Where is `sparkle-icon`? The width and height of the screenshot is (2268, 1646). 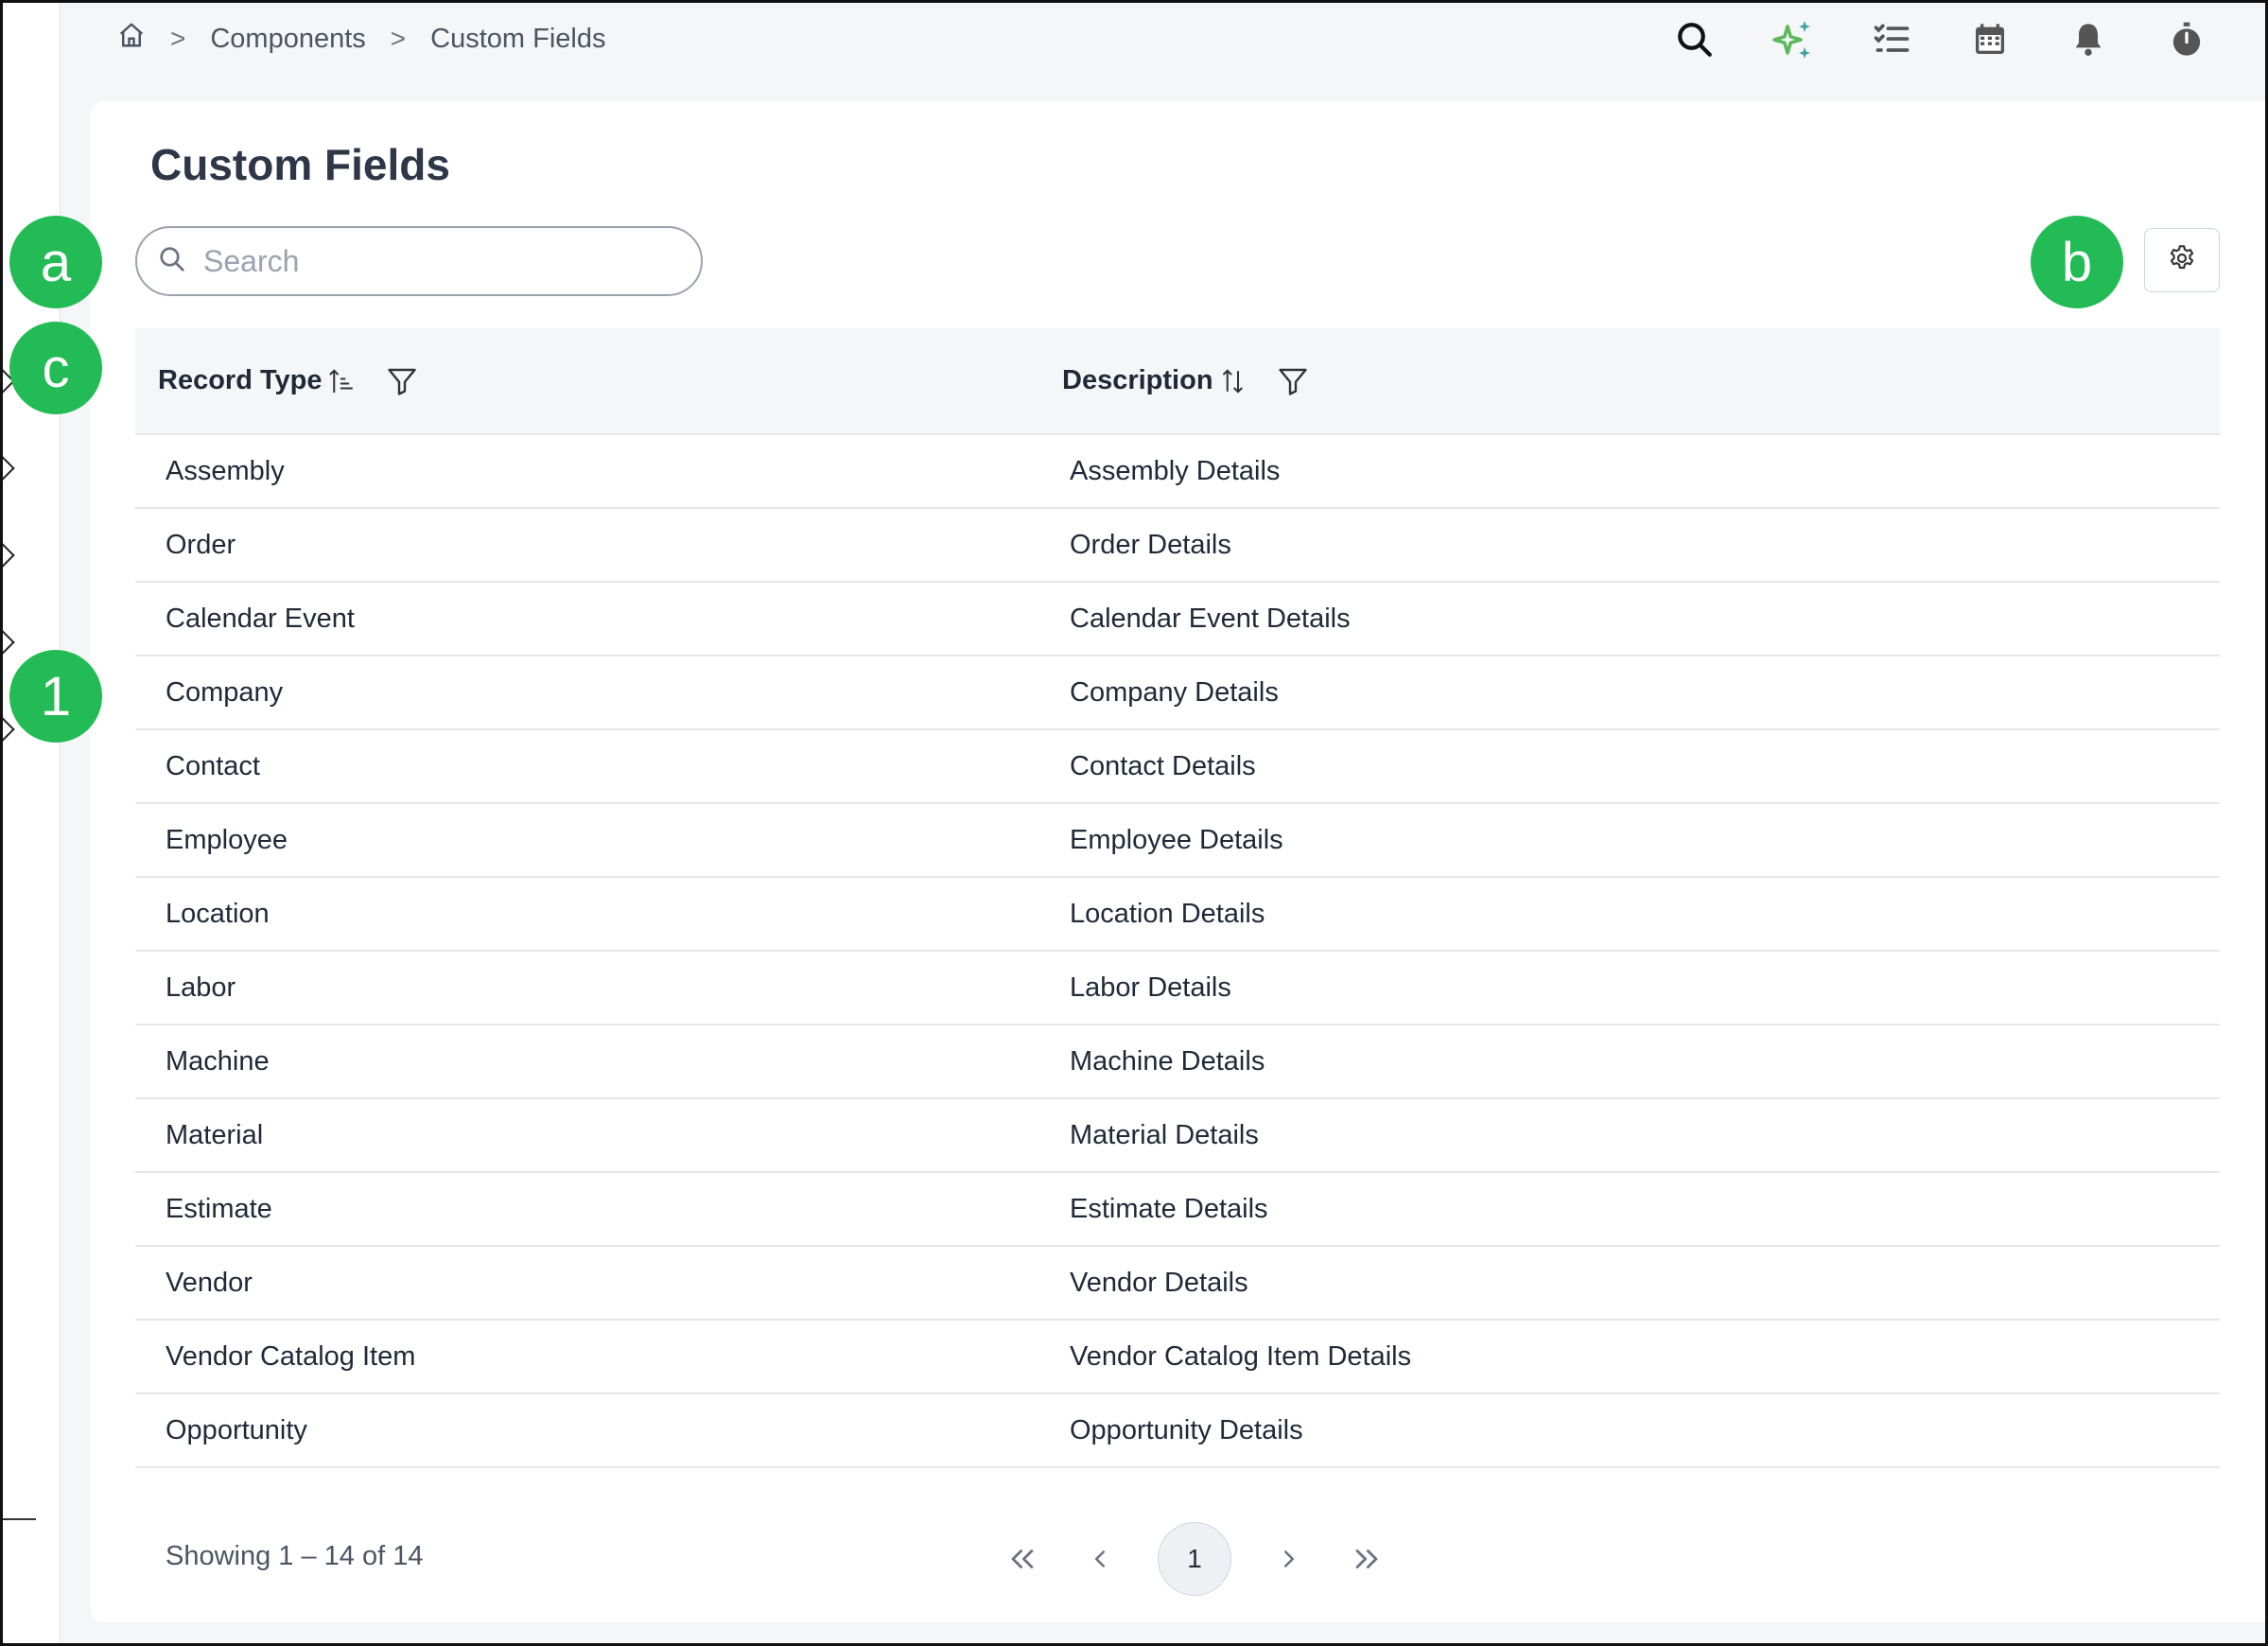 sparkle-icon is located at coordinates (1793, 39).